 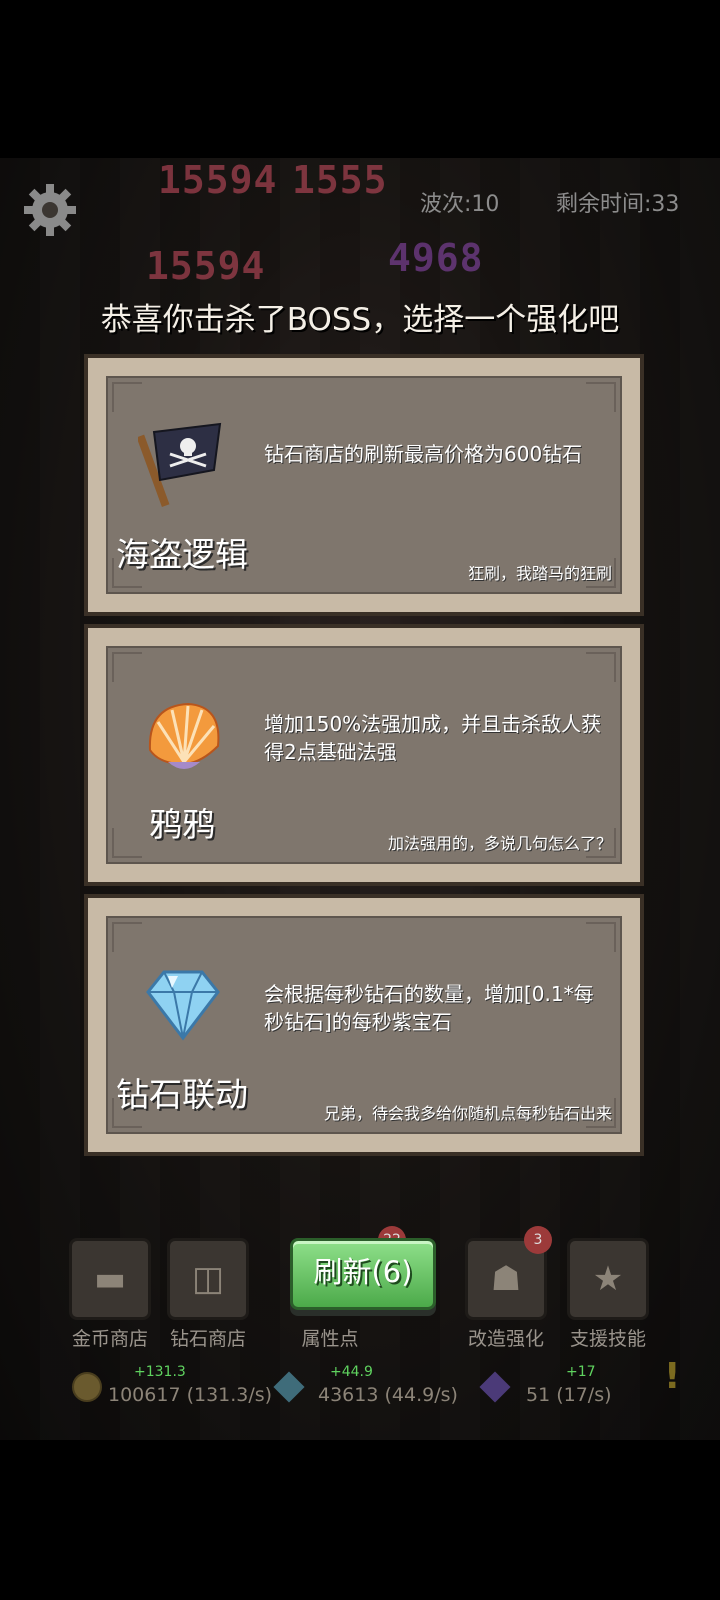 I want to click on diamond-delta: +44.9, so click(x=351, y=1372).